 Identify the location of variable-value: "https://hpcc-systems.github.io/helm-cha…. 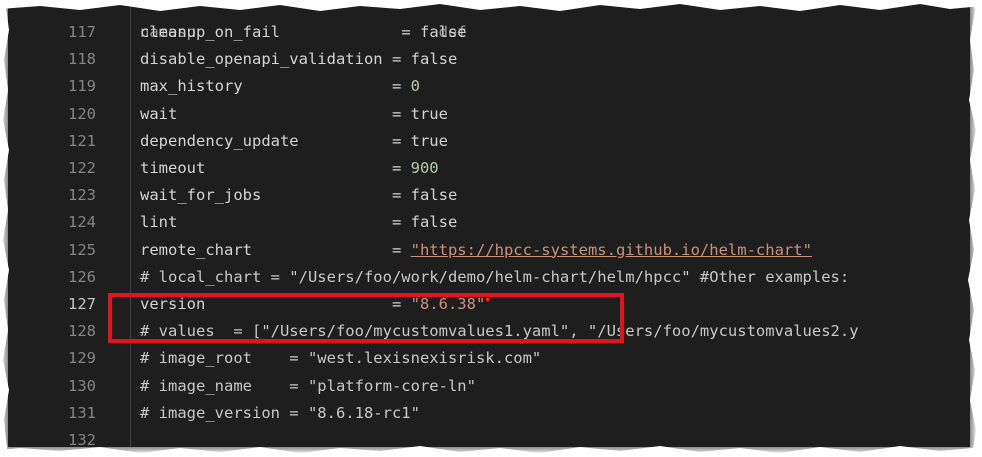
(611, 250).